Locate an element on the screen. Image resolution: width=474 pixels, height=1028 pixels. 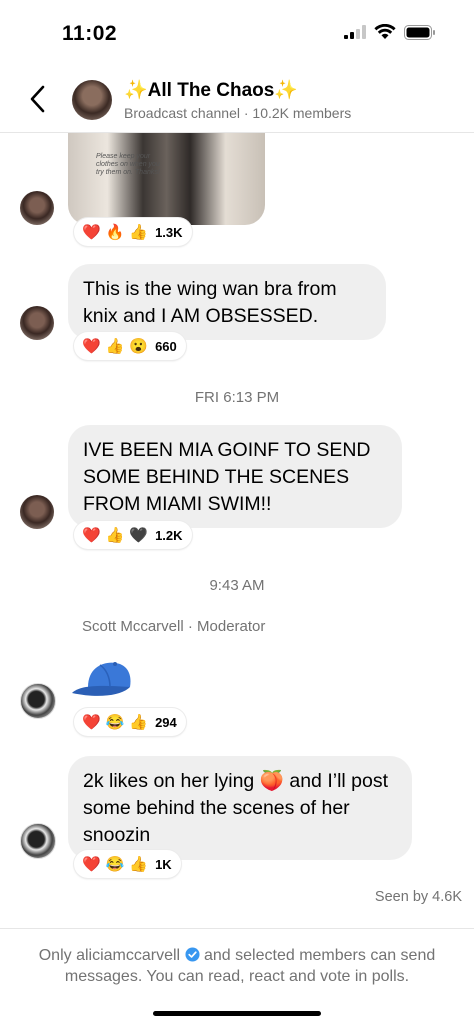
channel-subtitle: Broadcast channel · 10.2K members is located at coordinates (238, 113).